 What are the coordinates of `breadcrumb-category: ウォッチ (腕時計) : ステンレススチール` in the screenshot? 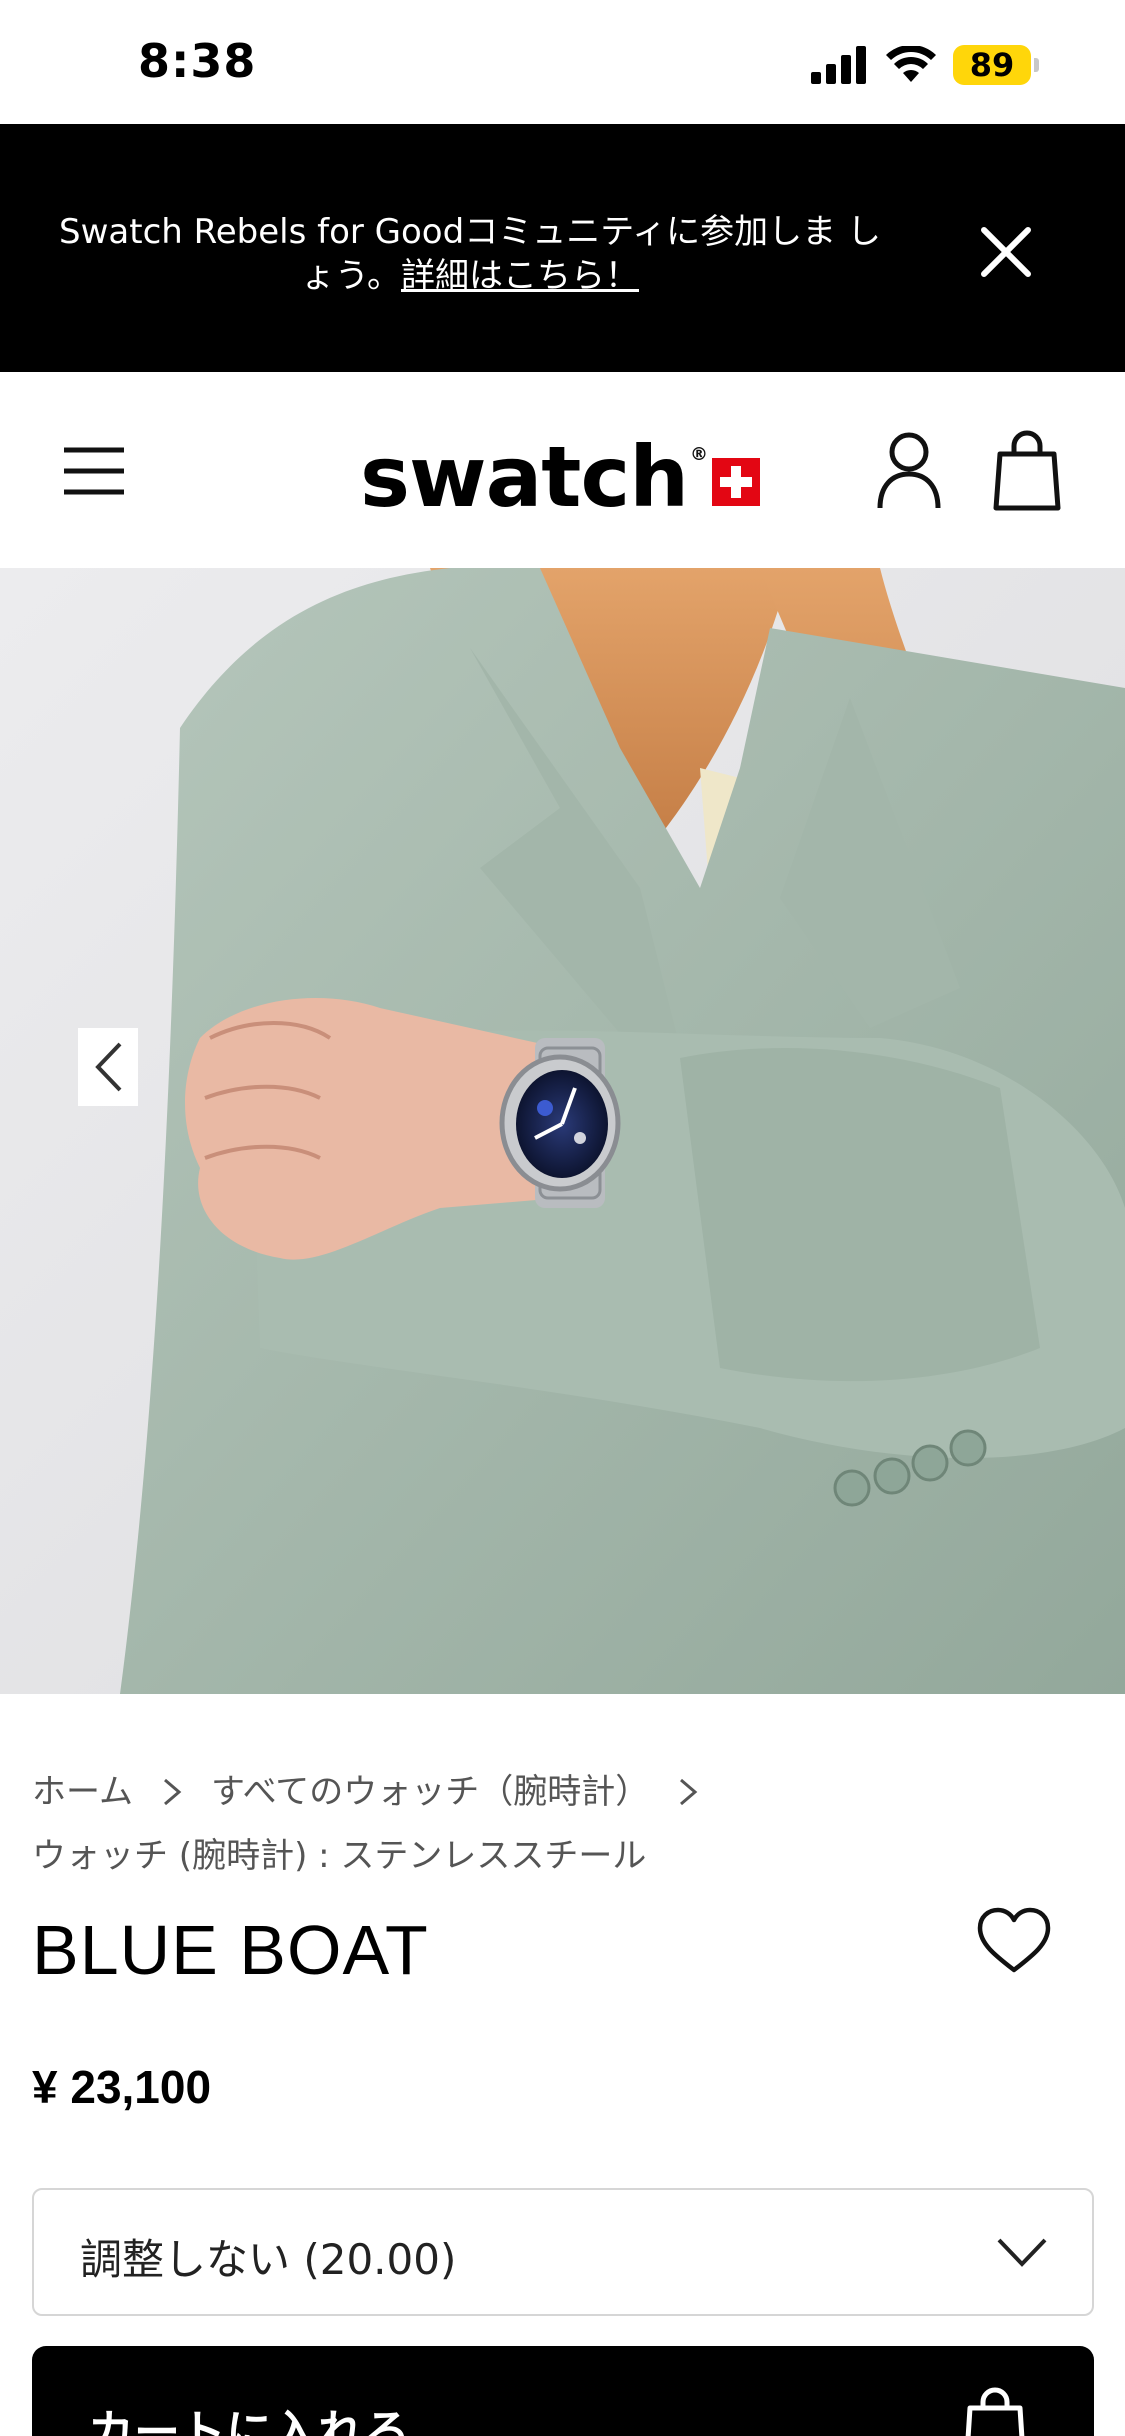 It's located at (562, 1856).